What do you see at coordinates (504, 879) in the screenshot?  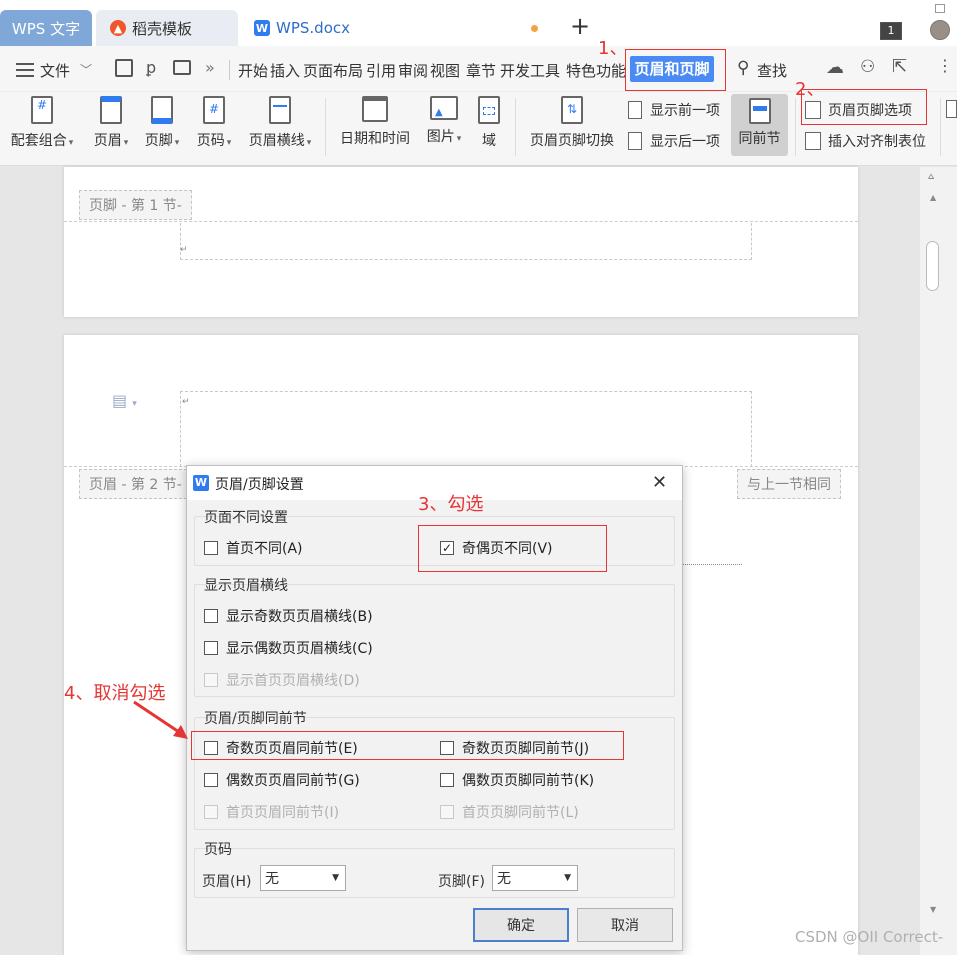 I see `footer-position-value: 无` at bounding box center [504, 879].